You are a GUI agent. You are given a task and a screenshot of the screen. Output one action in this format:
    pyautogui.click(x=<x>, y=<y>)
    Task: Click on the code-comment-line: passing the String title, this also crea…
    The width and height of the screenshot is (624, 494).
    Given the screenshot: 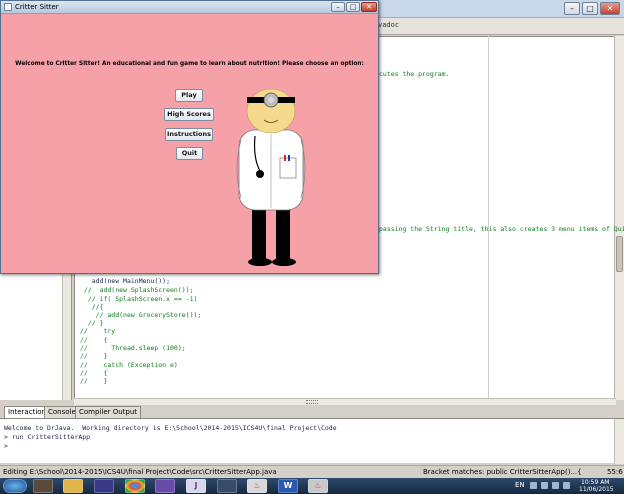 What is the action you would take?
    pyautogui.click(x=501, y=229)
    